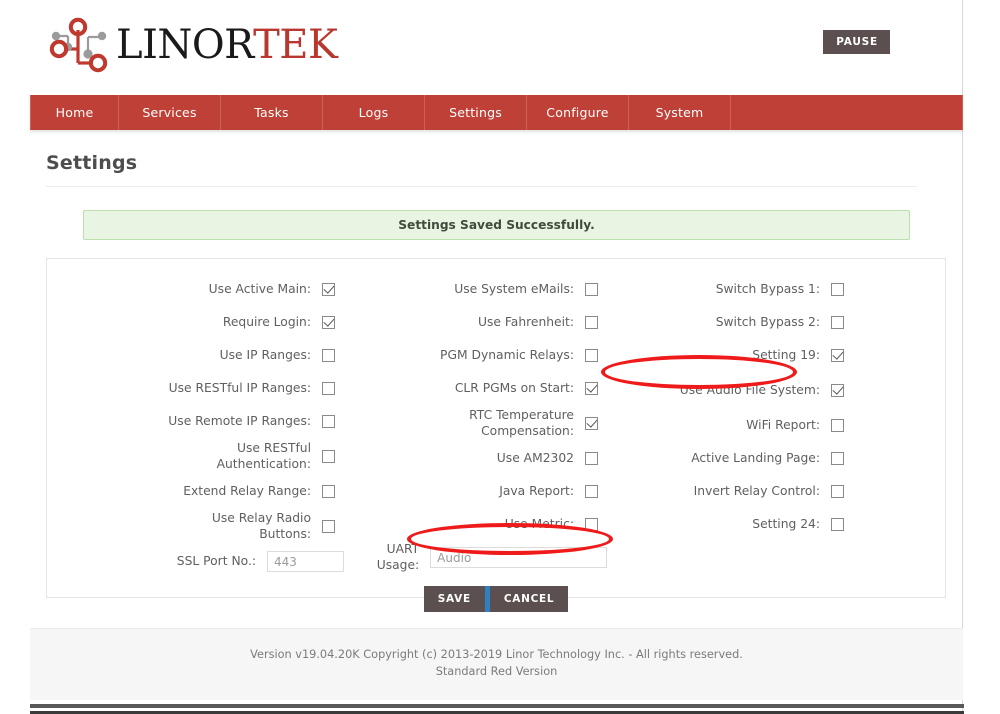 Image resolution: width=1000 pixels, height=714 pixels. I want to click on setting-label: Use Relay Radio Buttons:, so click(261, 526).